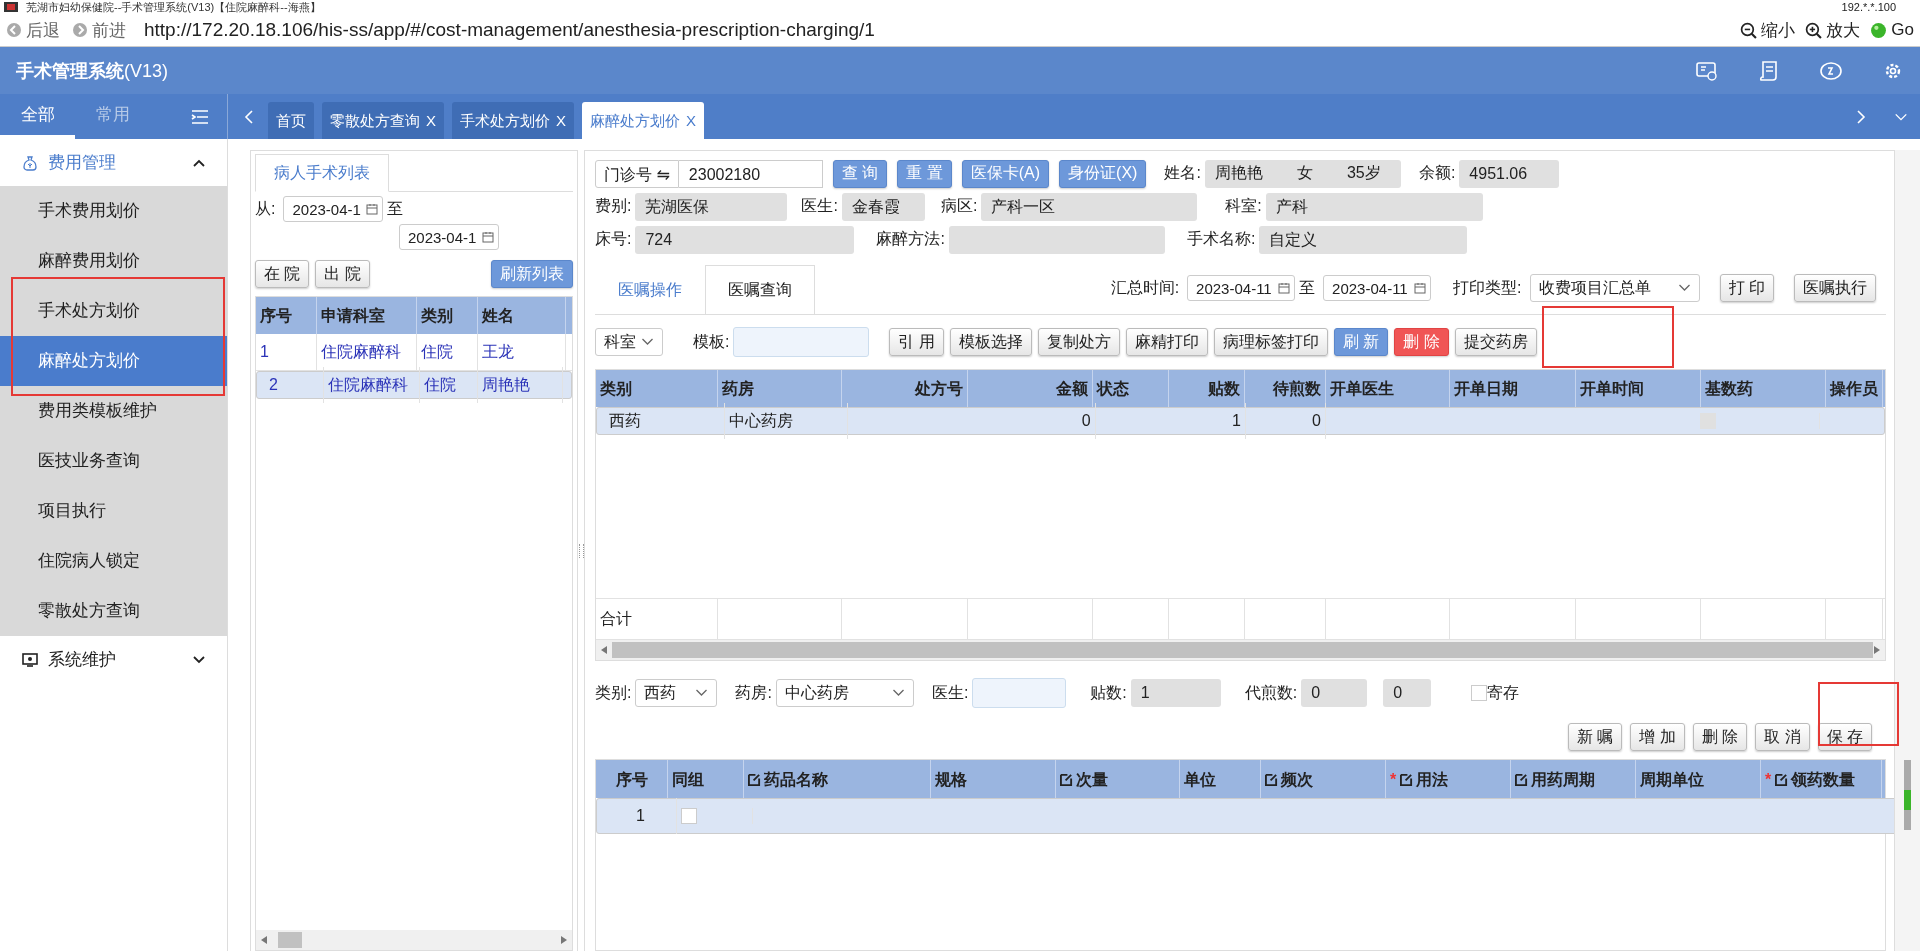 This screenshot has width=1920, height=951. Describe the element at coordinates (629, 342) in the screenshot. I see `dept-dropdown: 科室` at that location.